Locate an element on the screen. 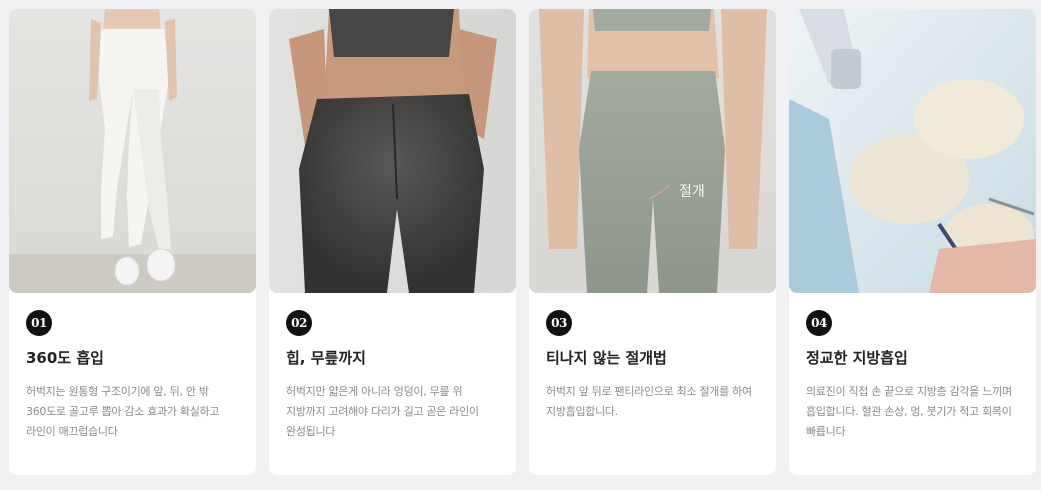 The height and width of the screenshot is (490, 1041). card-title: 티나지 않는 절개법 is located at coordinates (606, 358).